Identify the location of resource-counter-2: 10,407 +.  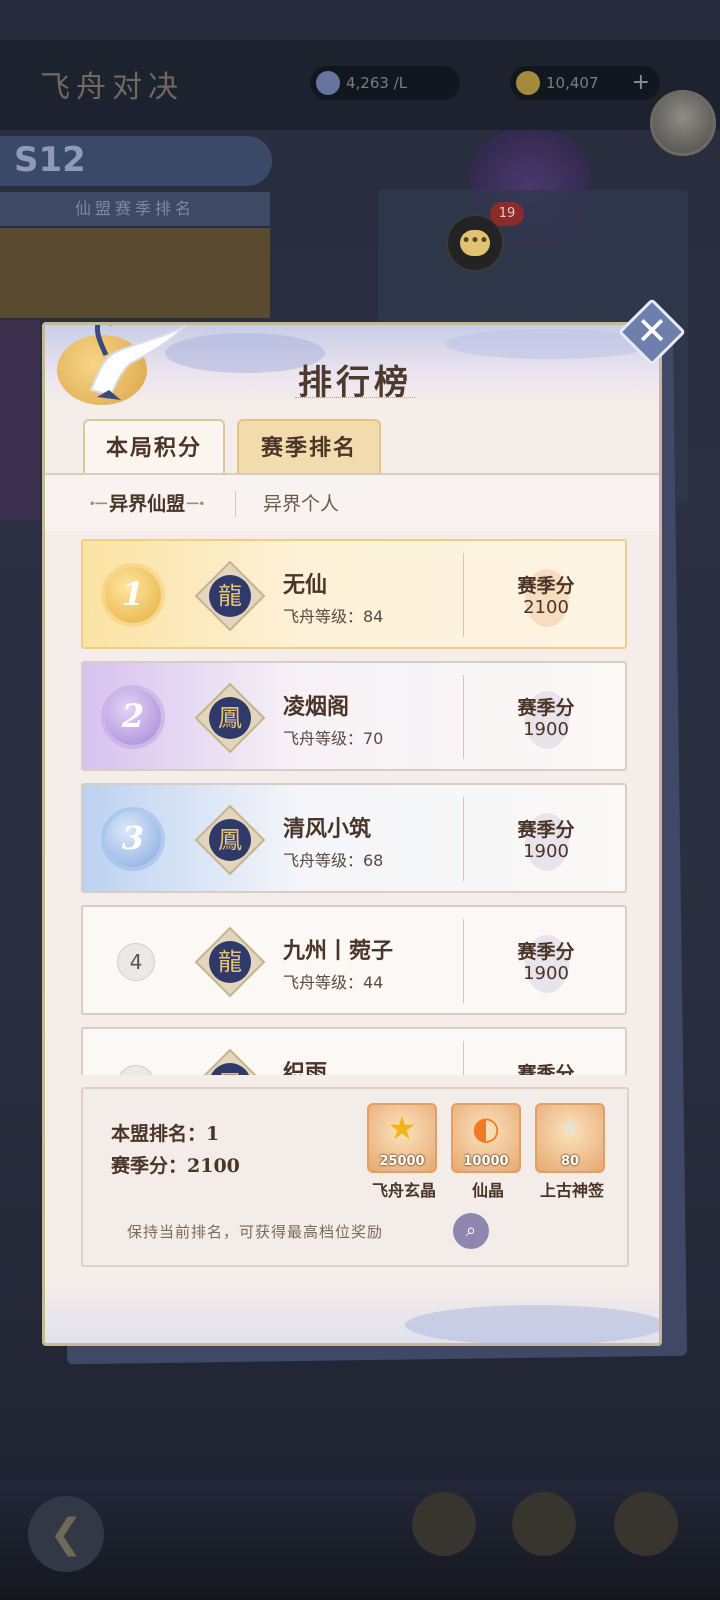
(585, 83).